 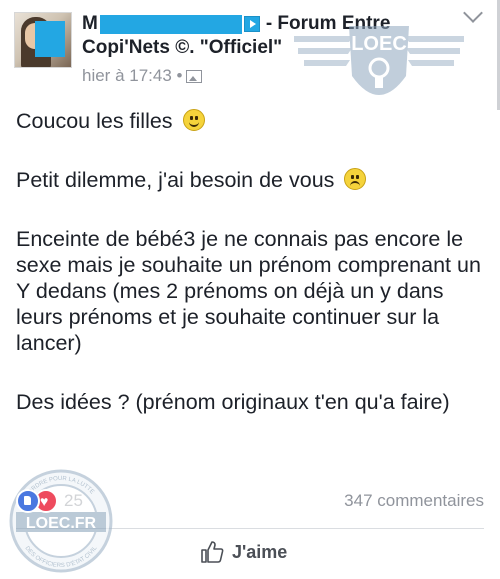 I want to click on post-meta: hier à 17:43 •, so click(x=142, y=76).